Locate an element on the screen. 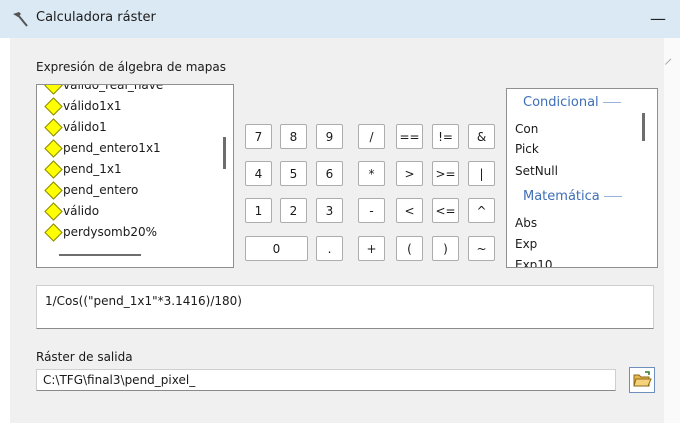 This screenshot has width=680, height=423. key-multiply: * is located at coordinates (371, 173).